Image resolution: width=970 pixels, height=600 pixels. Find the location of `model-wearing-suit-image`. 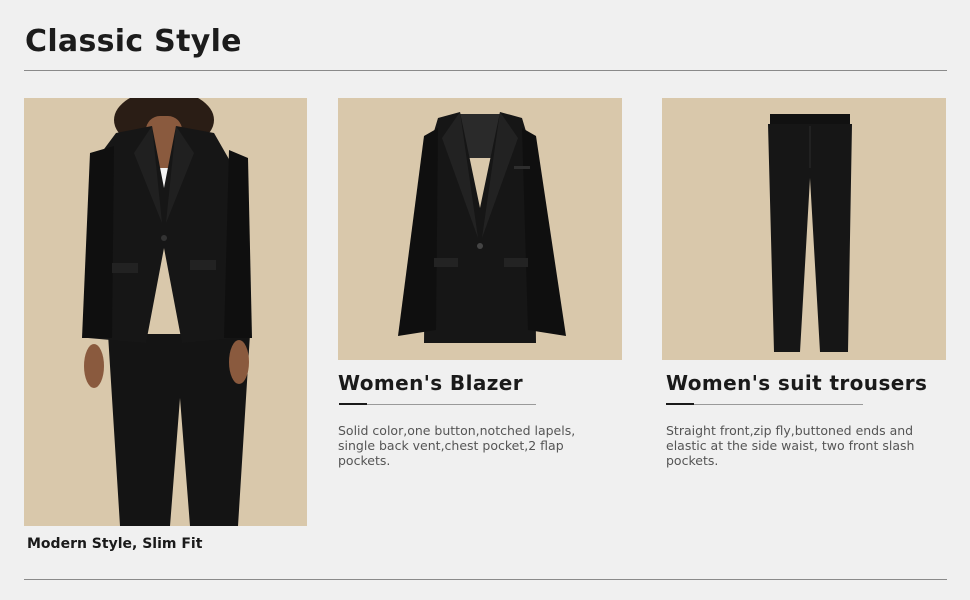

model-wearing-suit-image is located at coordinates (167, 312).